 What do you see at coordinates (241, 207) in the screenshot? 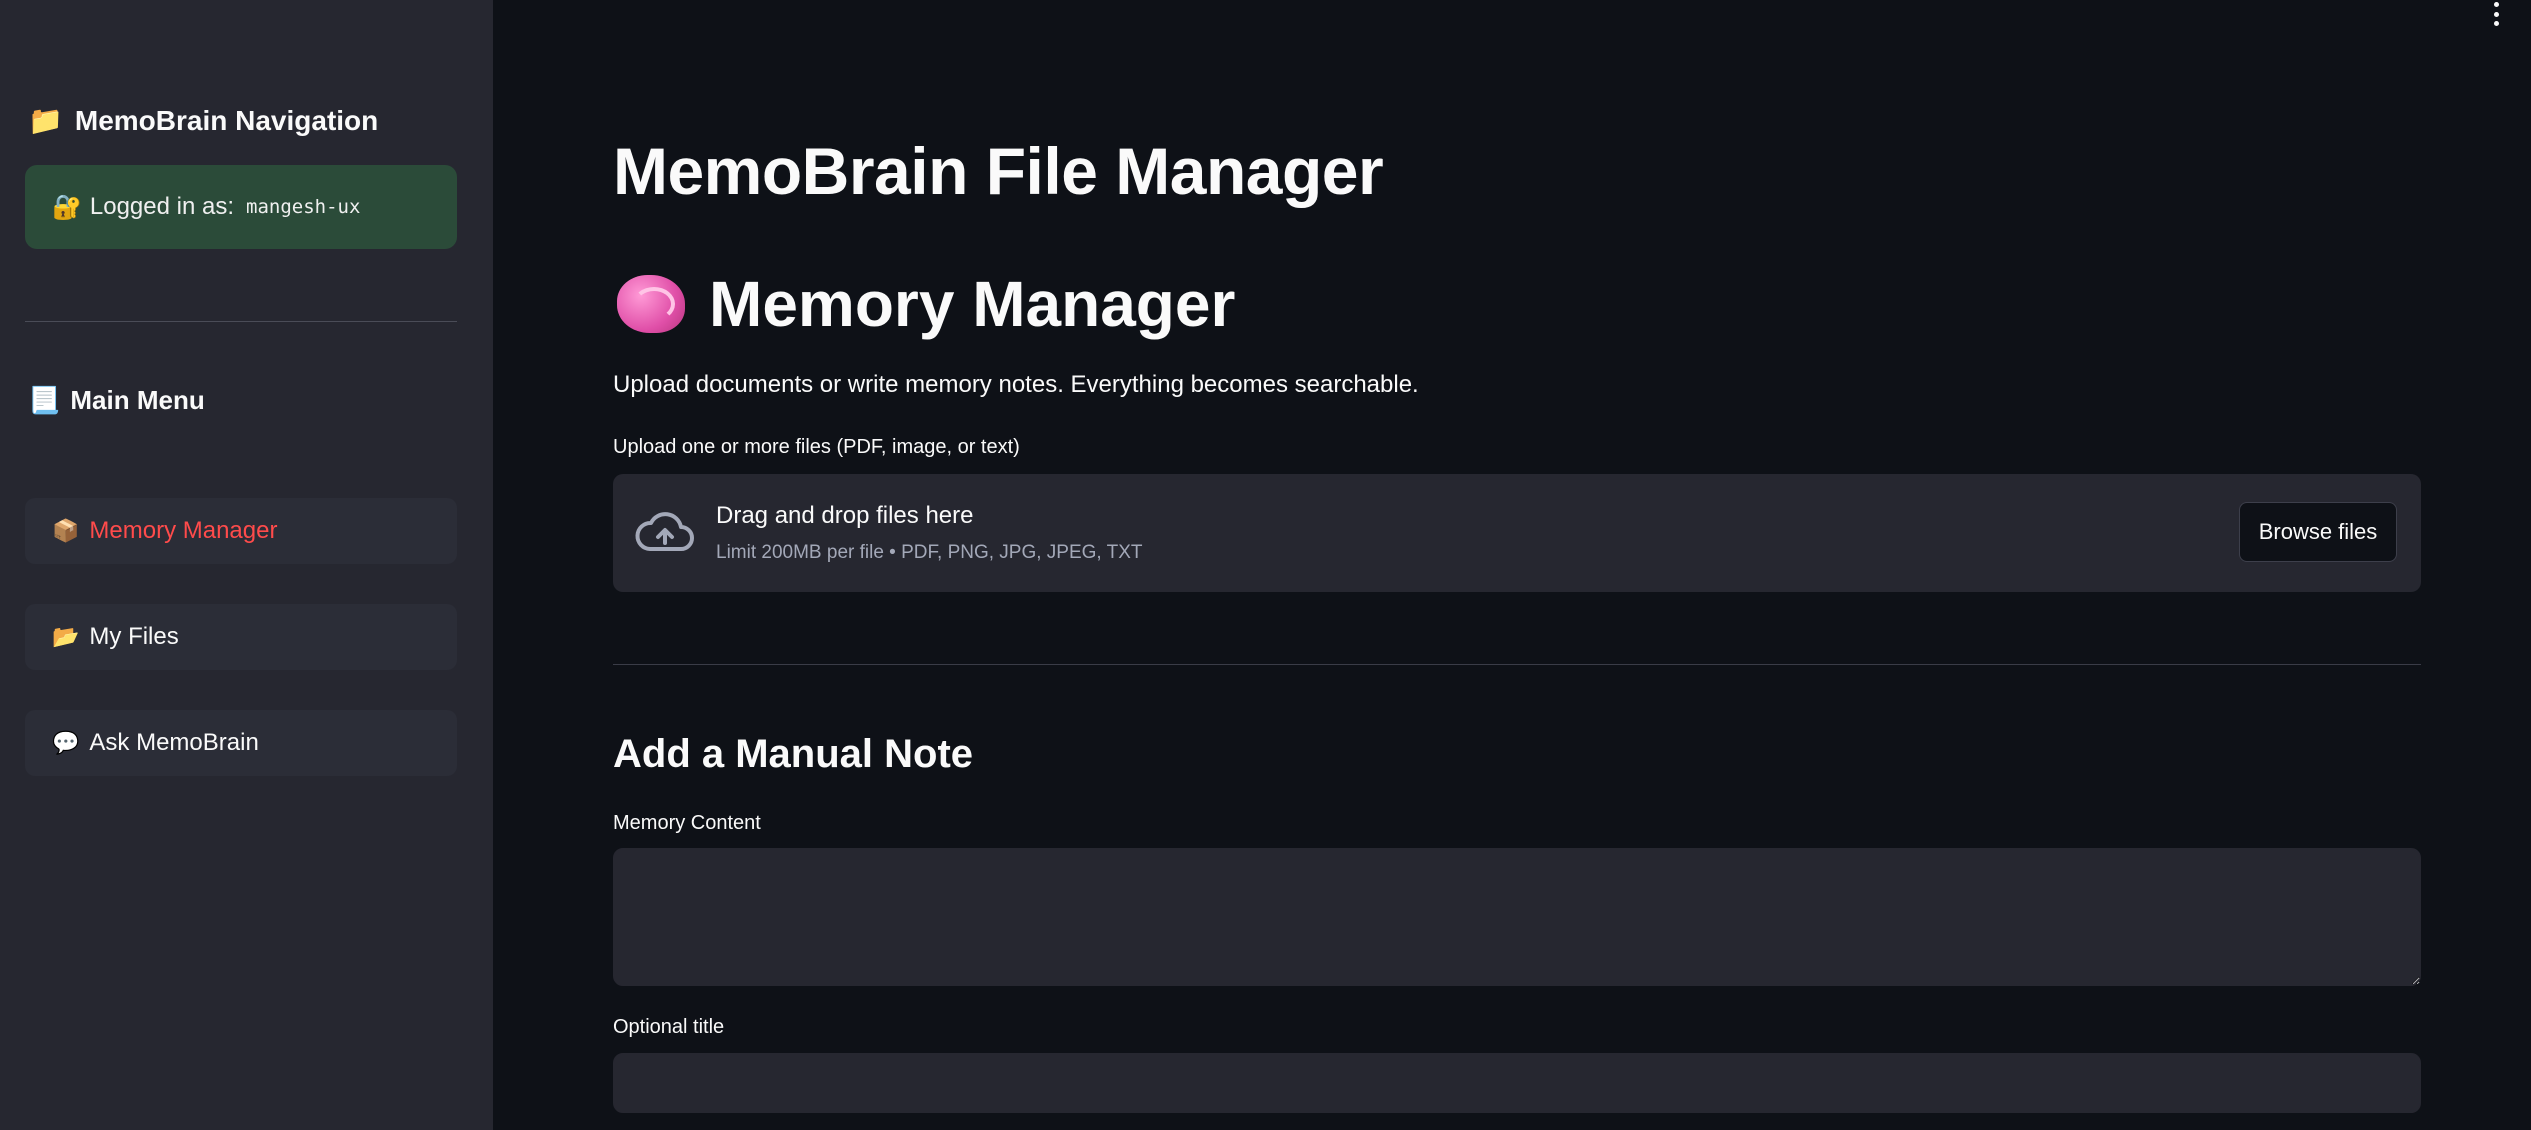
I see `login-status-box: 🔐 Logged in as: mangesh-ux` at bounding box center [241, 207].